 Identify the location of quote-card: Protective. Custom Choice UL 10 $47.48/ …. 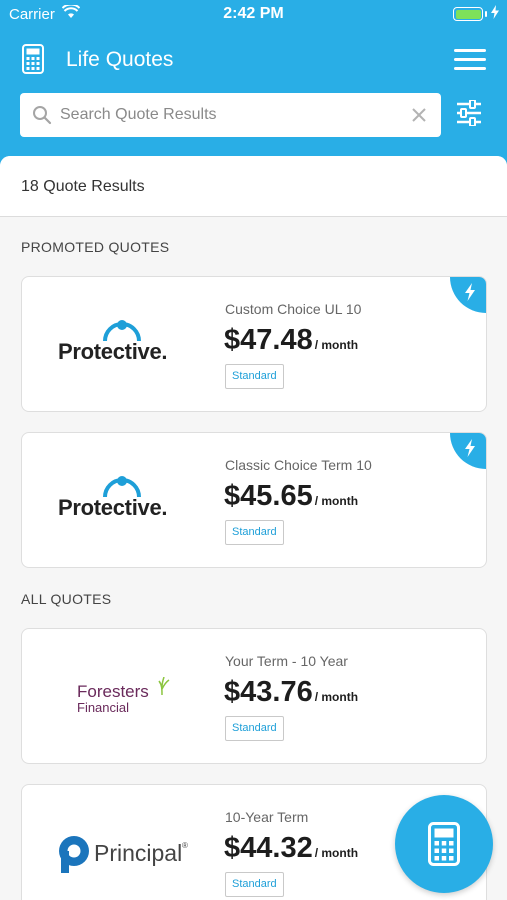
(254, 344).